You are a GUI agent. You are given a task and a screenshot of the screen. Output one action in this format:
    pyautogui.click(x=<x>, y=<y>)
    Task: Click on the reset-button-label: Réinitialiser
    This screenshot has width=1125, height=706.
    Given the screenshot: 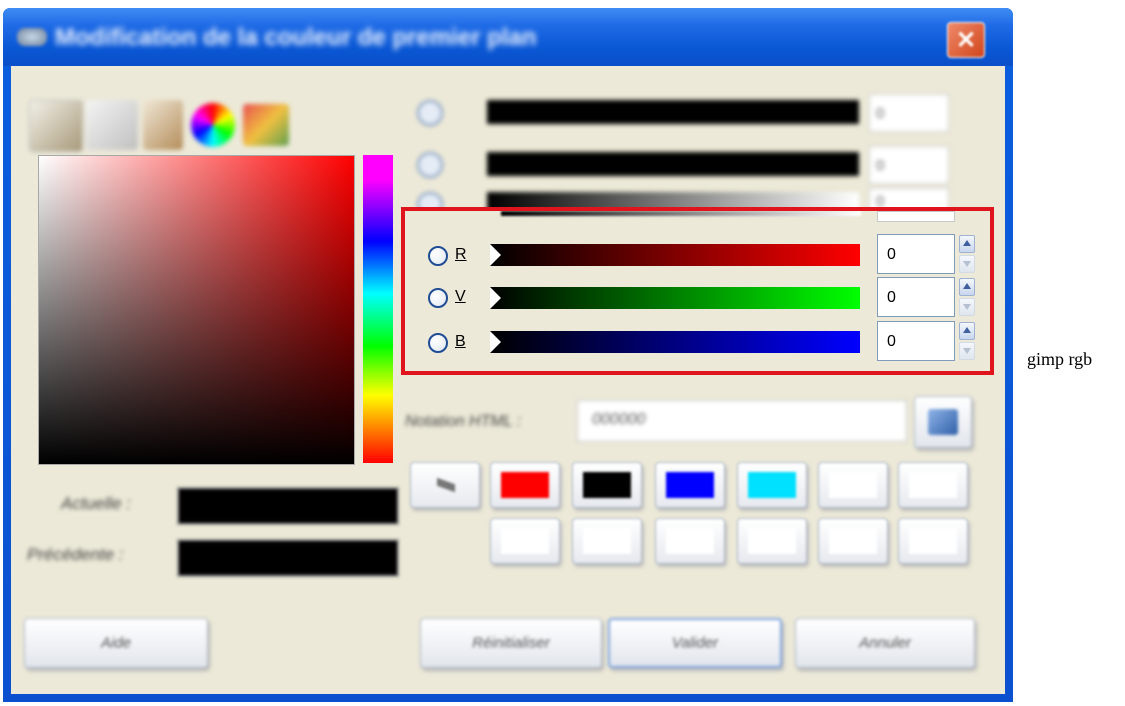 What is the action you would take?
    pyautogui.click(x=511, y=643)
    